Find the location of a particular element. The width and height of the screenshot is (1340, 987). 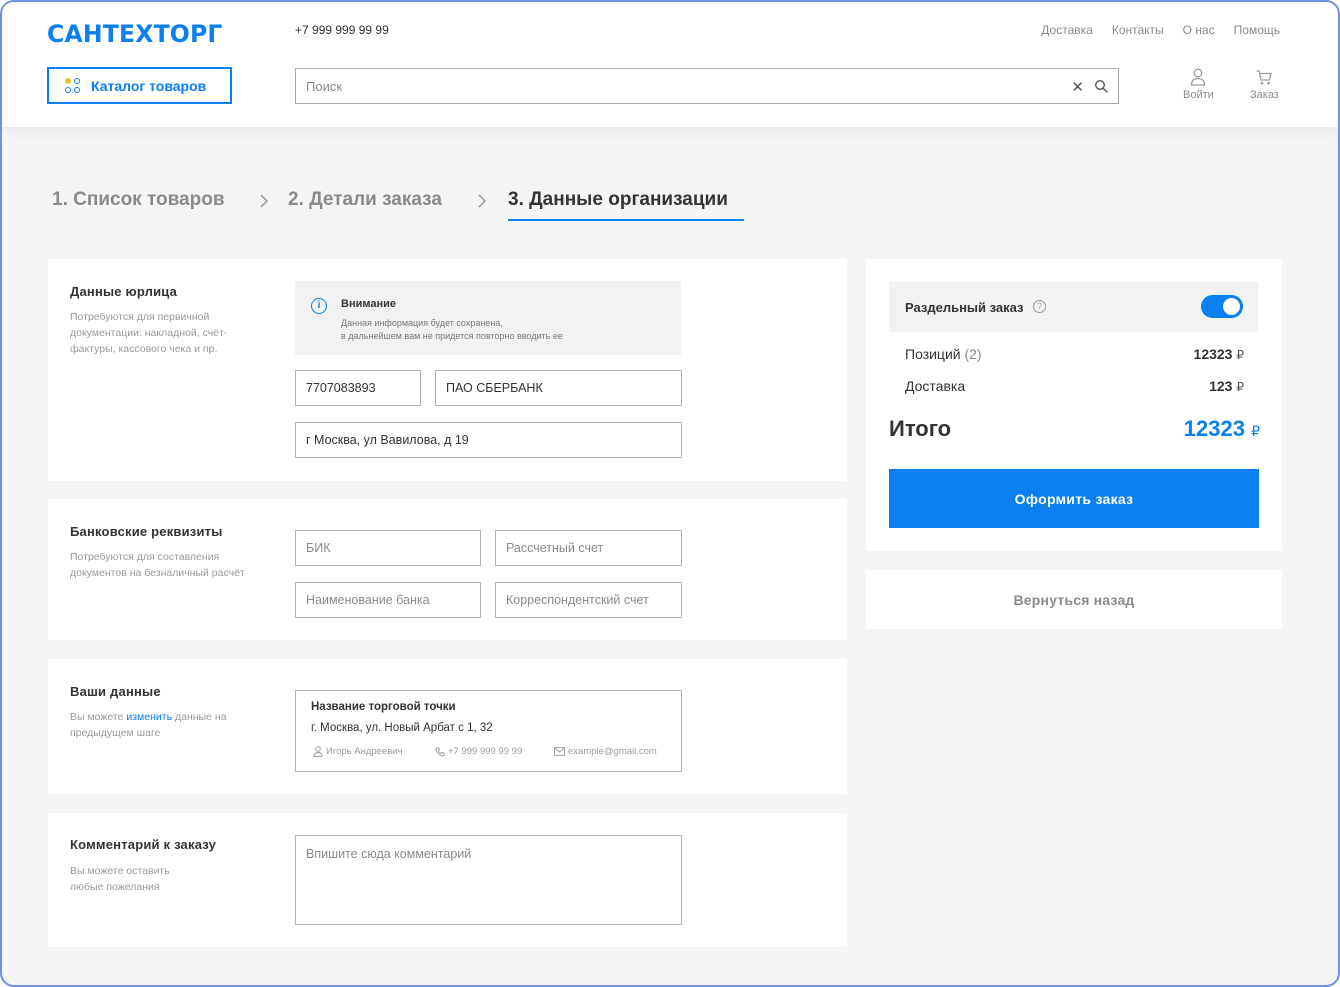

split-order-toggle is located at coordinates (1222, 306).